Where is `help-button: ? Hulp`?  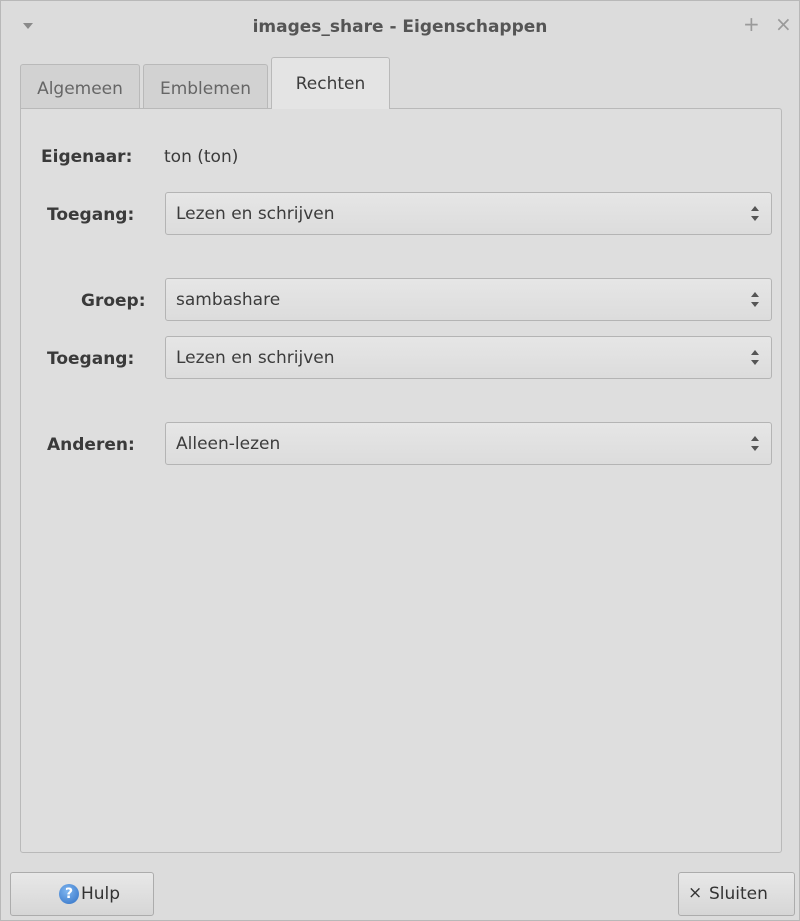 help-button: ? Hulp is located at coordinates (82, 894).